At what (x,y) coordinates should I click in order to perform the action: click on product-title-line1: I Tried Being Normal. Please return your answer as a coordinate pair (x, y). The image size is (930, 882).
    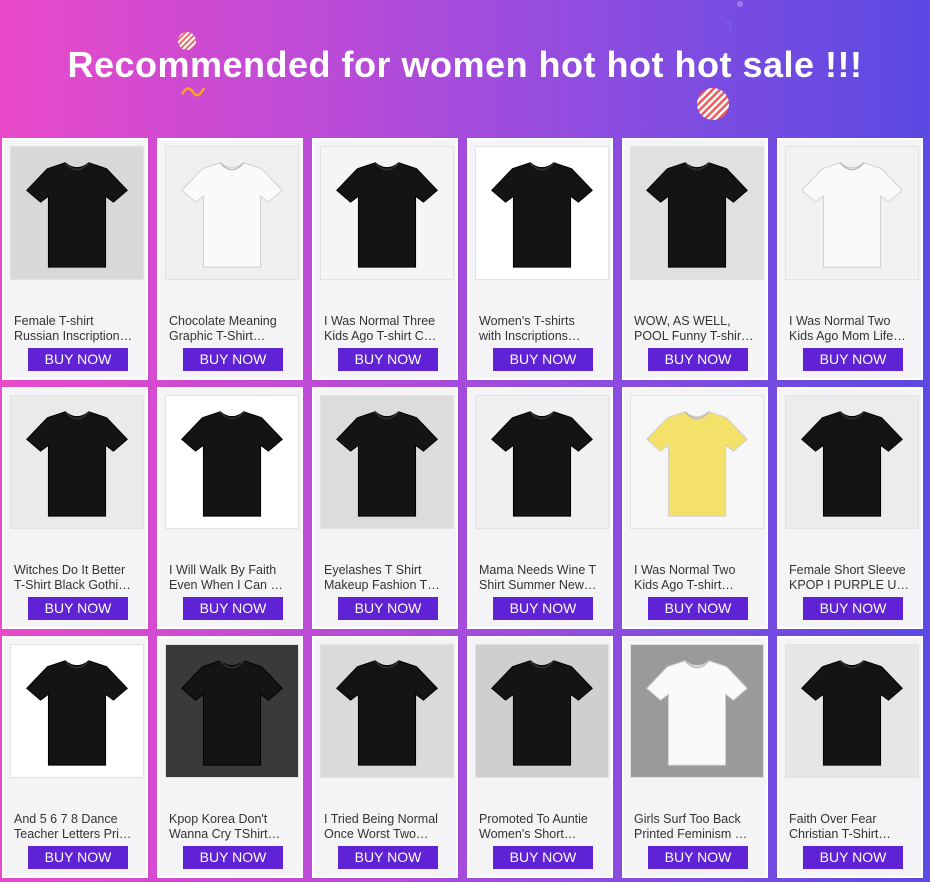
    Looking at the image, I should click on (381, 819).